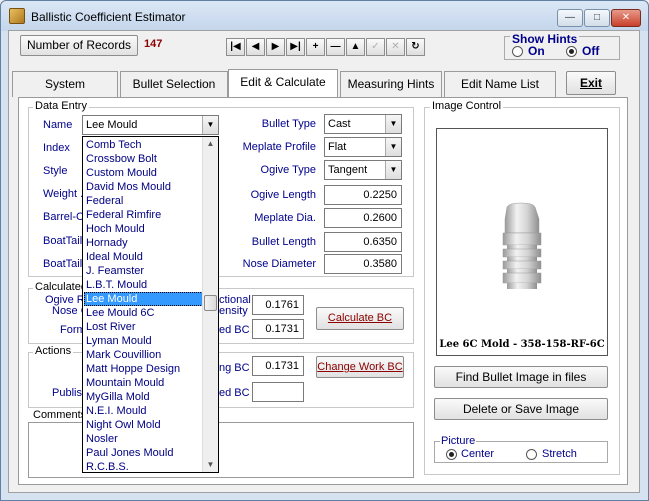 The height and width of the screenshot is (501, 649). I want to click on scroll-down-icon: ▼, so click(210, 465).